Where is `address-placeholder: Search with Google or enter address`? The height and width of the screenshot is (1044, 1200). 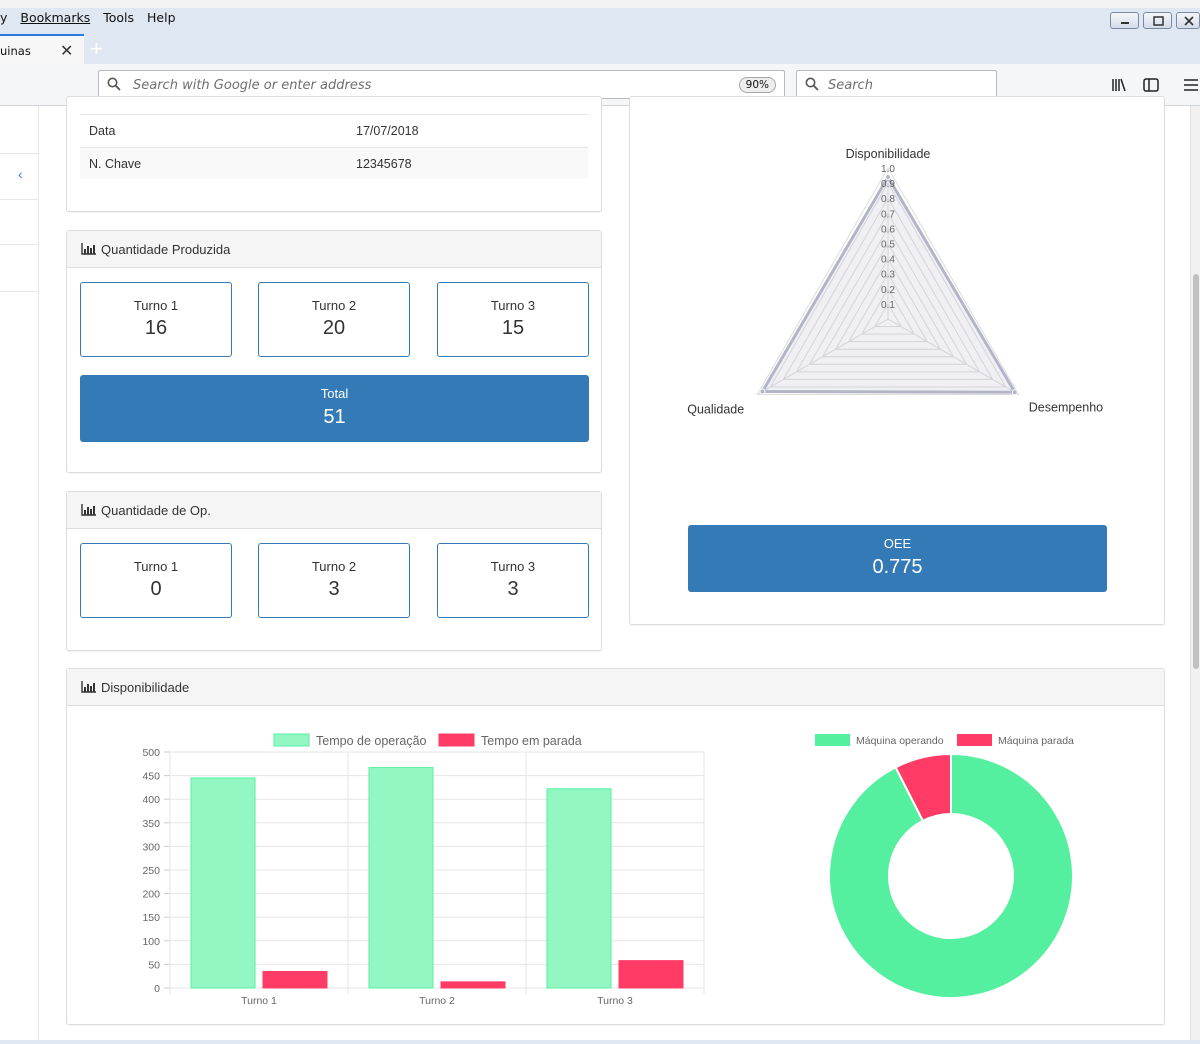 address-placeholder: Search with Google or enter address is located at coordinates (252, 85).